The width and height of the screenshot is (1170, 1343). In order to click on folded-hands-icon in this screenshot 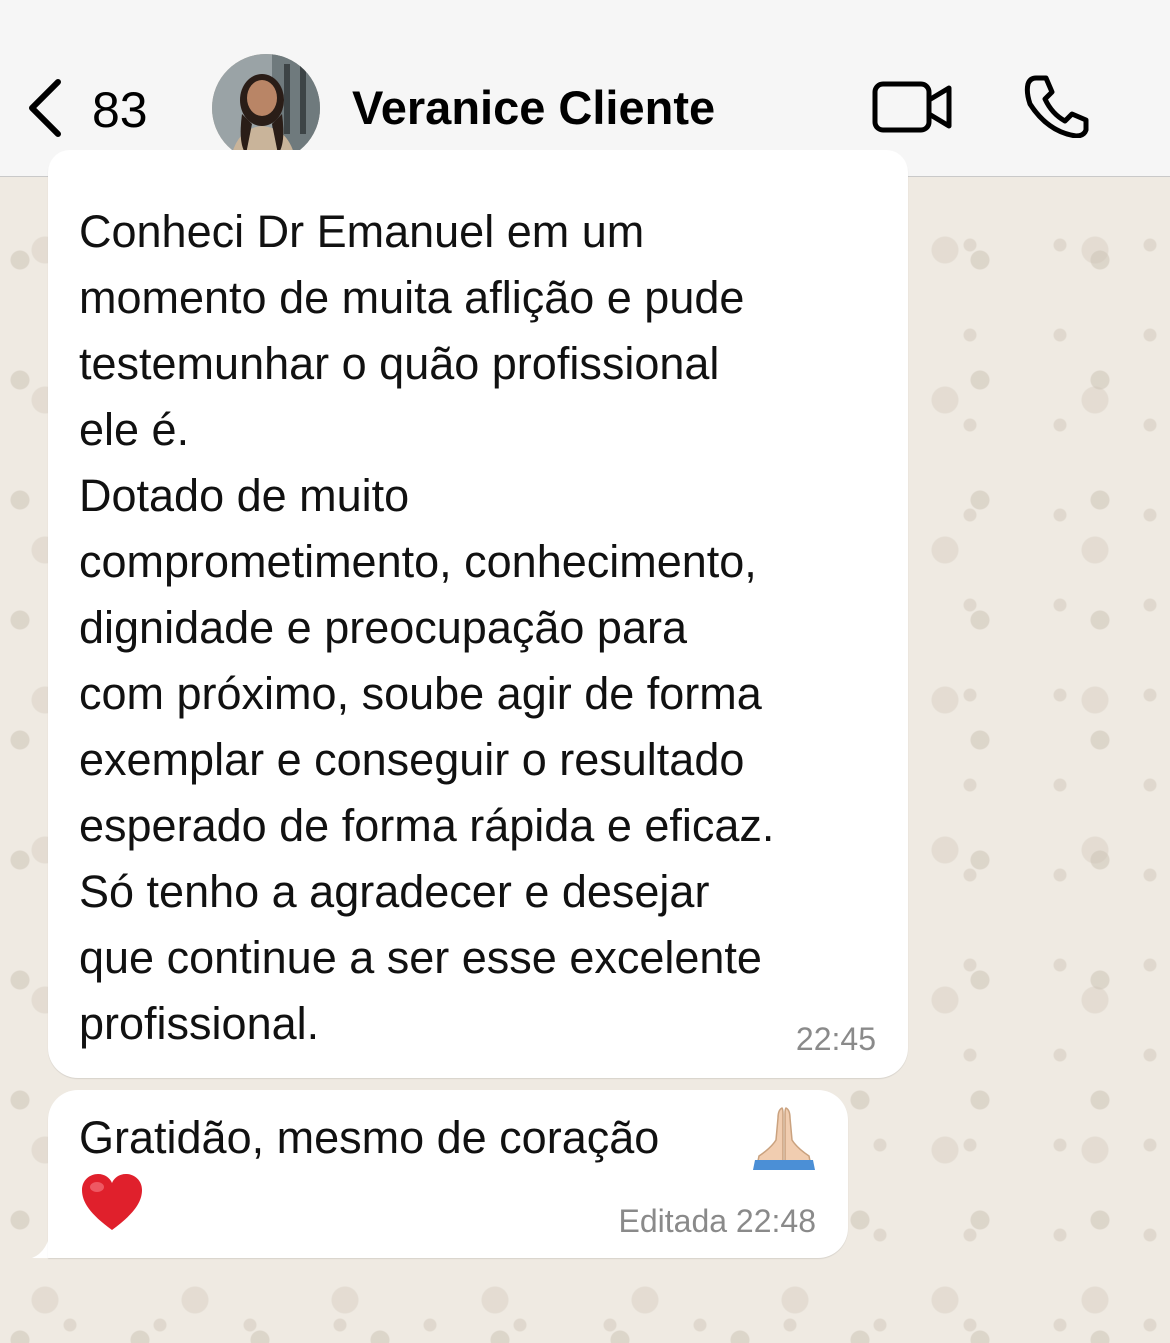, I will do `click(784, 1137)`.